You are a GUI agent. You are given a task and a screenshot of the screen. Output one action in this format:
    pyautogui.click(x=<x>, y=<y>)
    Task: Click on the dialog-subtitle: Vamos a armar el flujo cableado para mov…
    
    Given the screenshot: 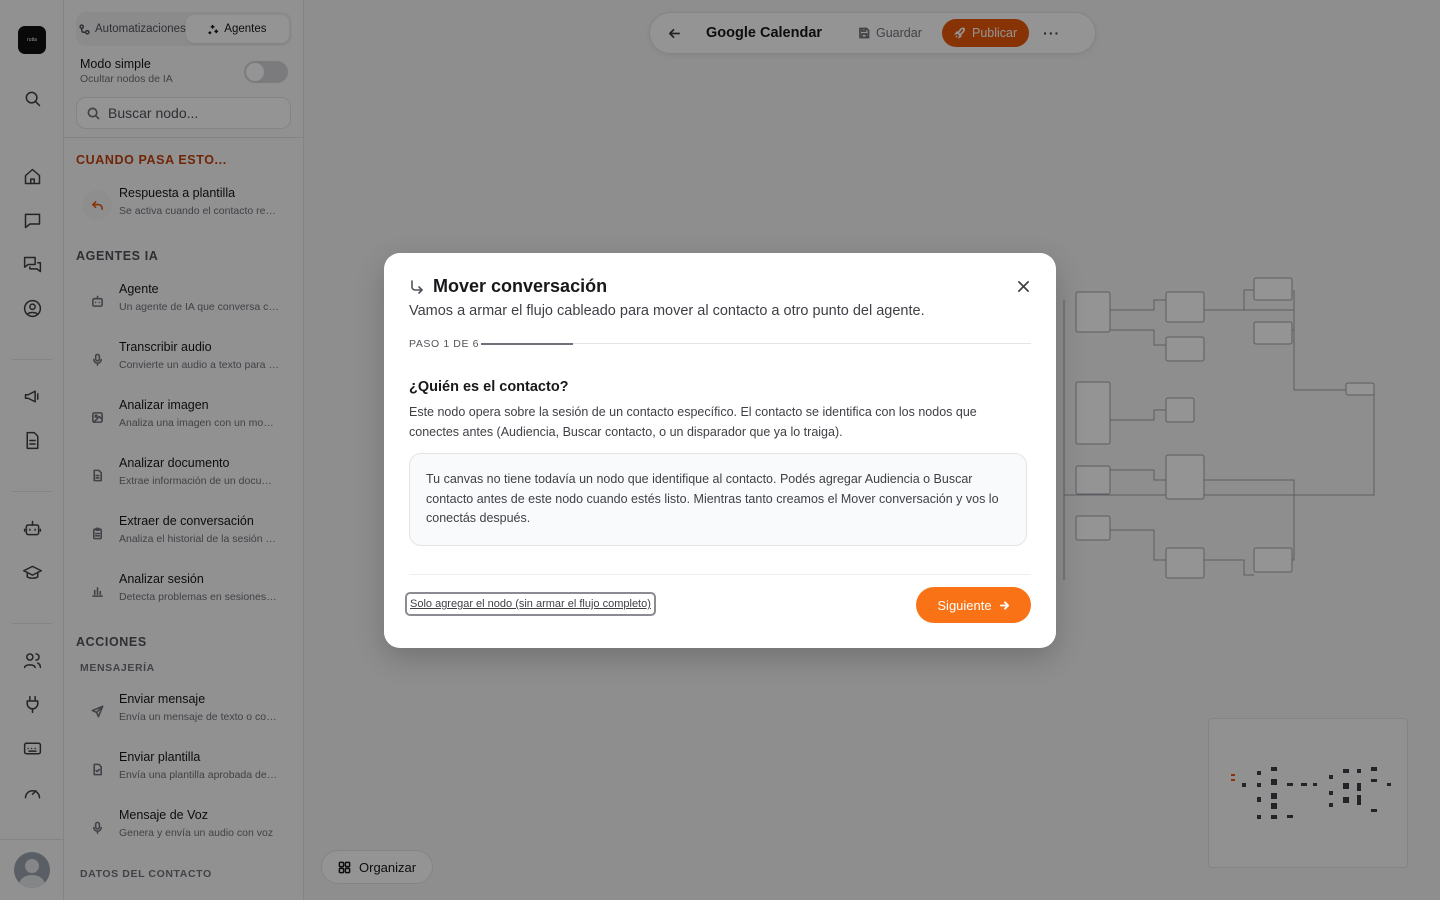 What is the action you would take?
    pyautogui.click(x=667, y=311)
    